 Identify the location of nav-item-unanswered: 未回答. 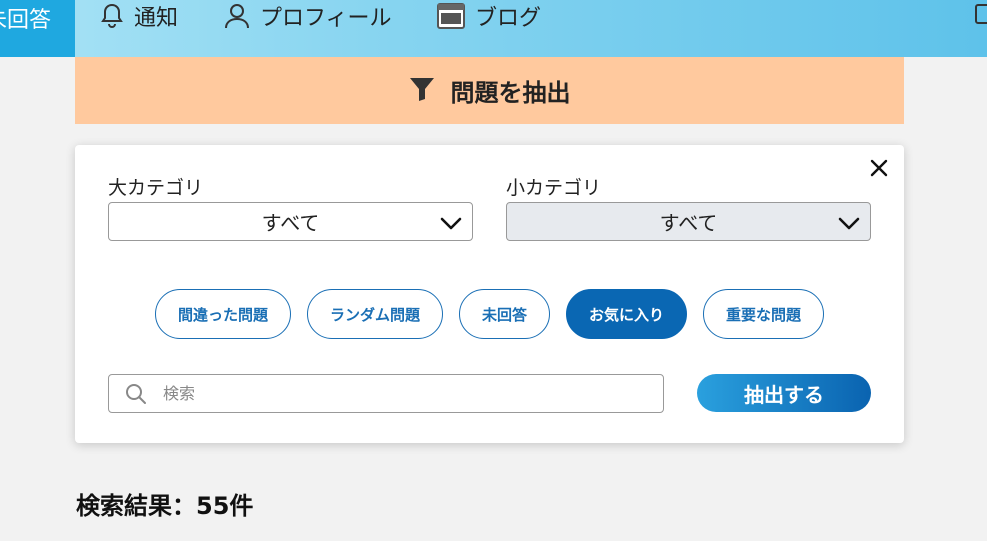
(37, 28).